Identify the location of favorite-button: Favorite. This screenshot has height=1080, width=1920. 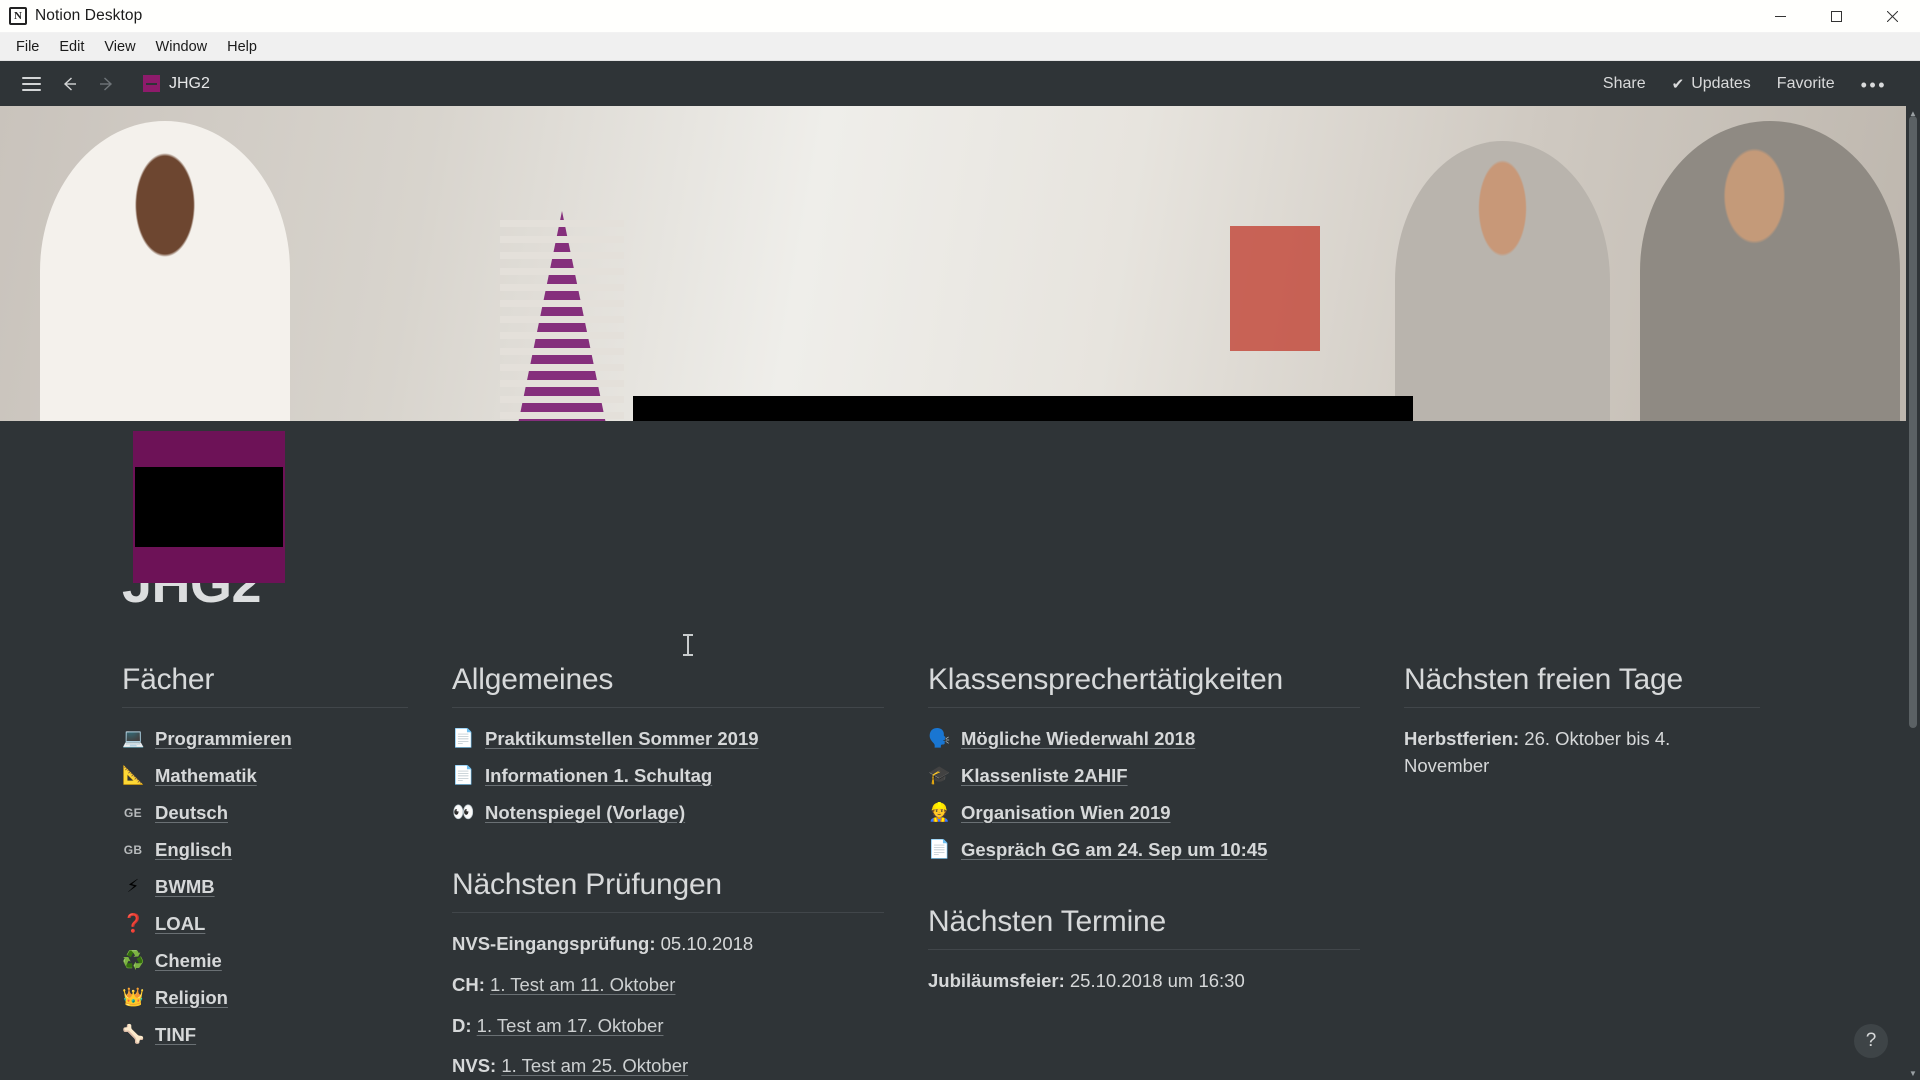
(1806, 84).